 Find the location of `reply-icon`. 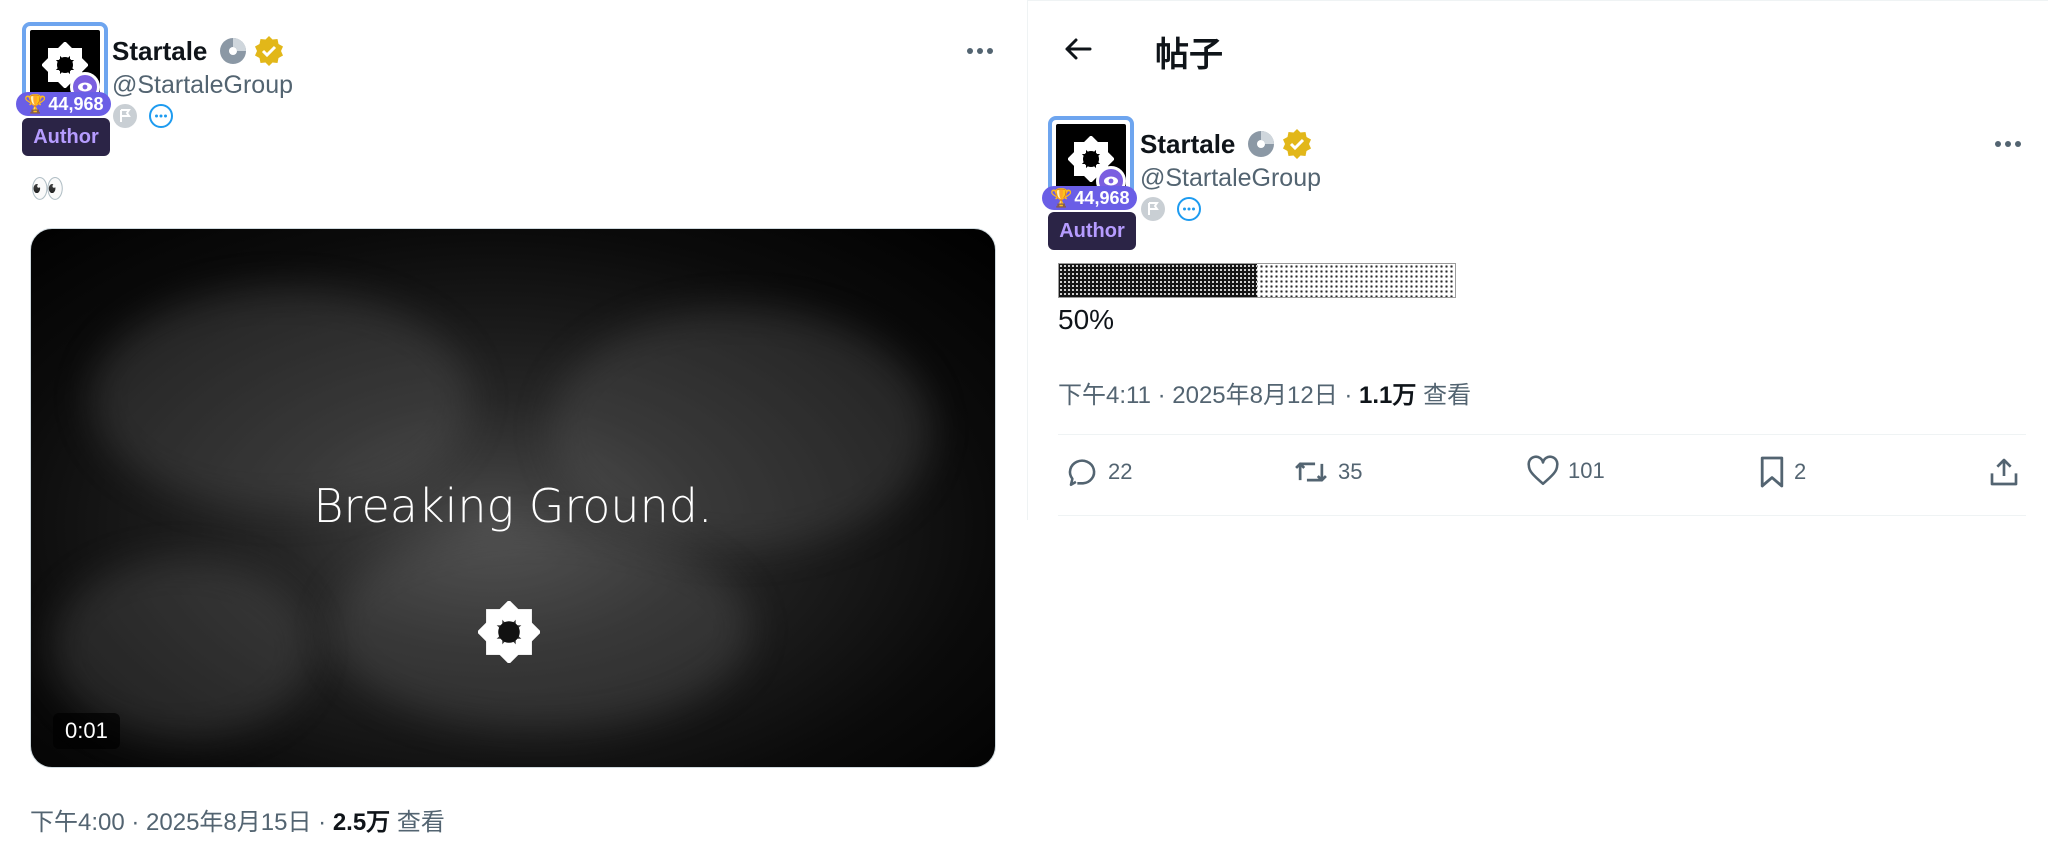

reply-icon is located at coordinates (1082, 473).